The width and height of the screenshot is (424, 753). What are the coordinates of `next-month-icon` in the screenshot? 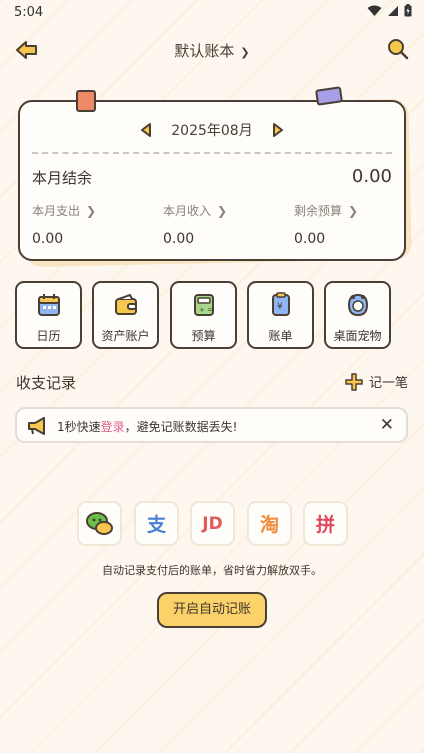 It's located at (278, 130).